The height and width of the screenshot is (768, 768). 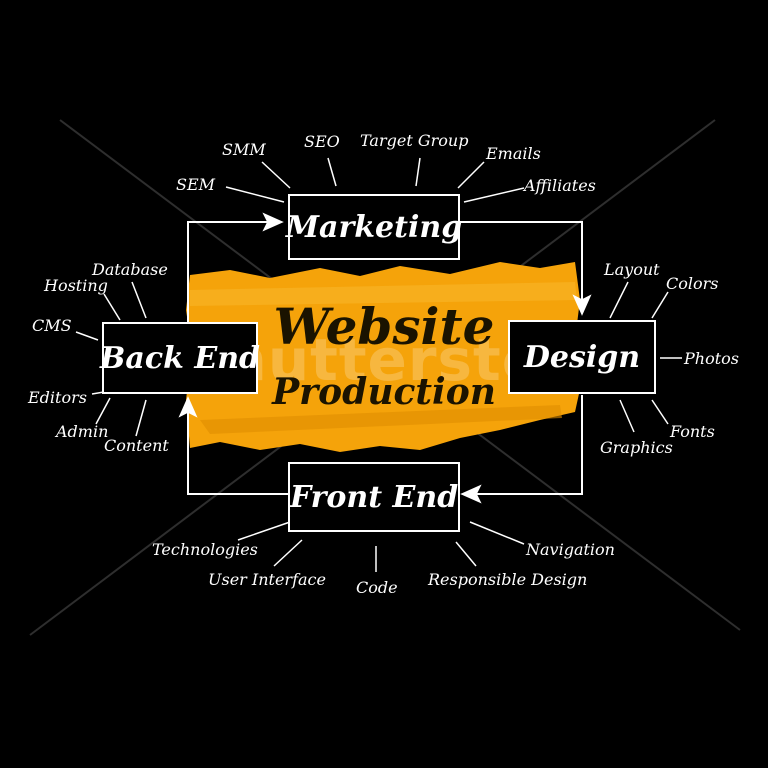 I want to click on node-marketing: Marketing, so click(x=374, y=227).